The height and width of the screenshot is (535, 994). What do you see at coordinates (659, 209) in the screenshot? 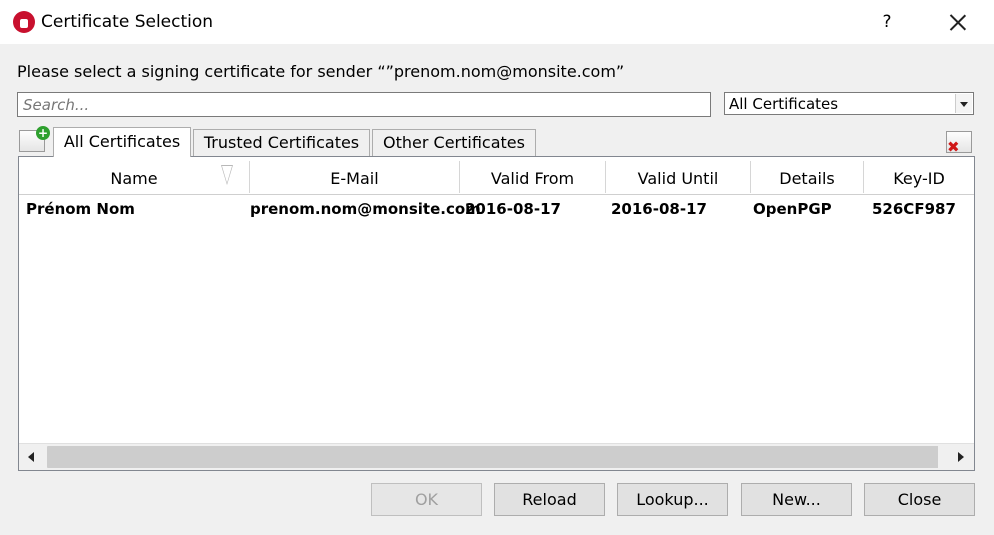
I see `cell-valid-until: 2016-08-17` at bounding box center [659, 209].